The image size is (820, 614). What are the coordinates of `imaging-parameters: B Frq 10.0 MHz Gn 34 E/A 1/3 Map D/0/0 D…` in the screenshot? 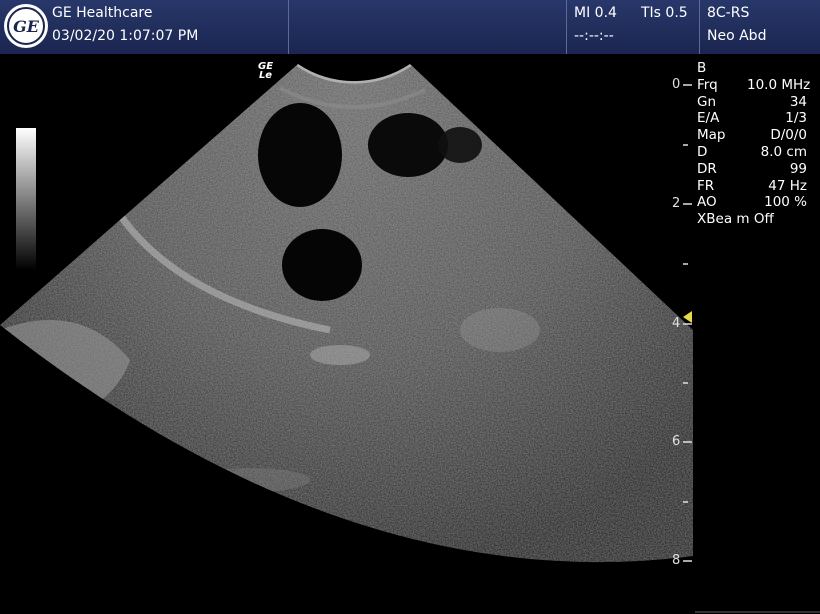 It's located at (754, 144).